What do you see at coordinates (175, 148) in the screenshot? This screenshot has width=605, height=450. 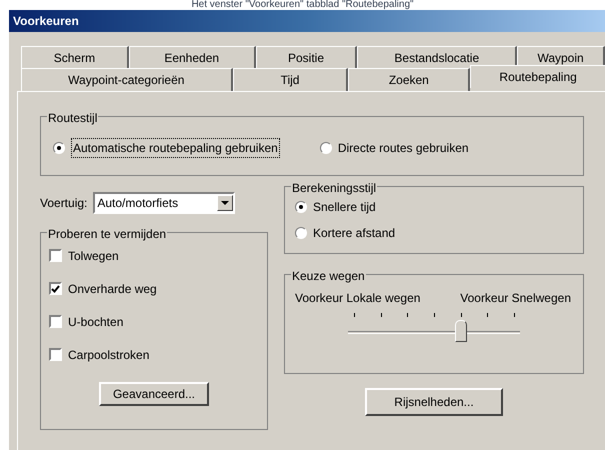 I see `radio-label: Automatische routebepaling gebruiken` at bounding box center [175, 148].